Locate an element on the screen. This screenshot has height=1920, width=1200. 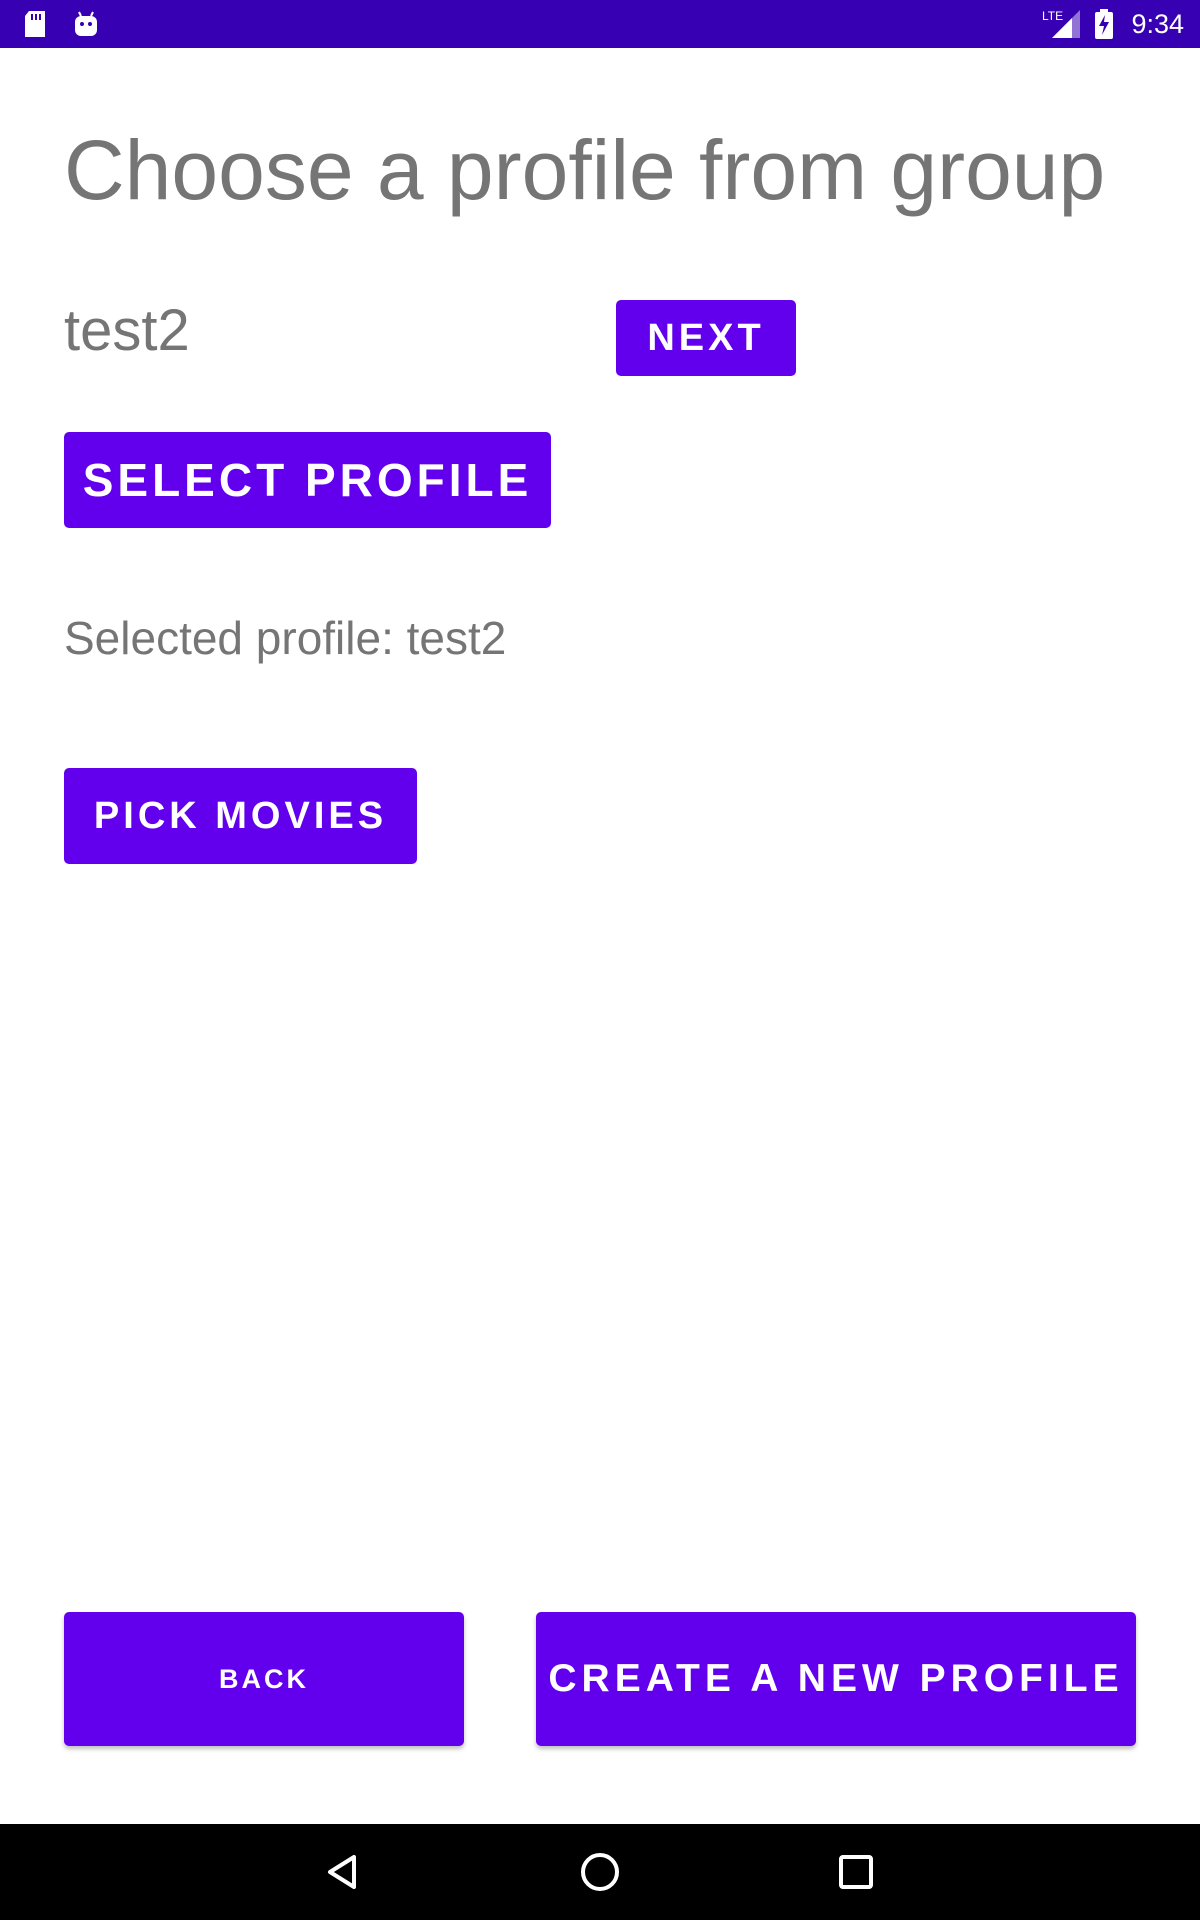
back-triangle-icon is located at coordinates (344, 1872).